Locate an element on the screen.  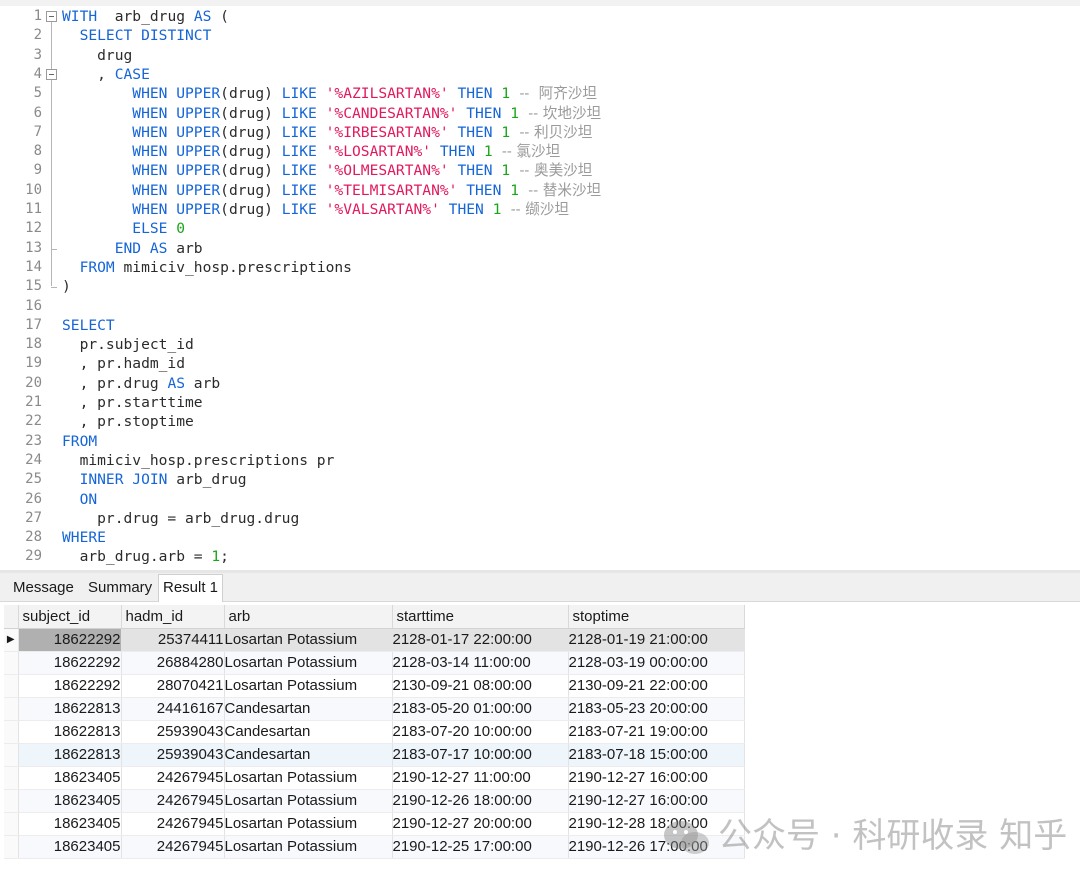
cell-starttime: 2183-07-17 10:00:00 is located at coordinates (480, 755).